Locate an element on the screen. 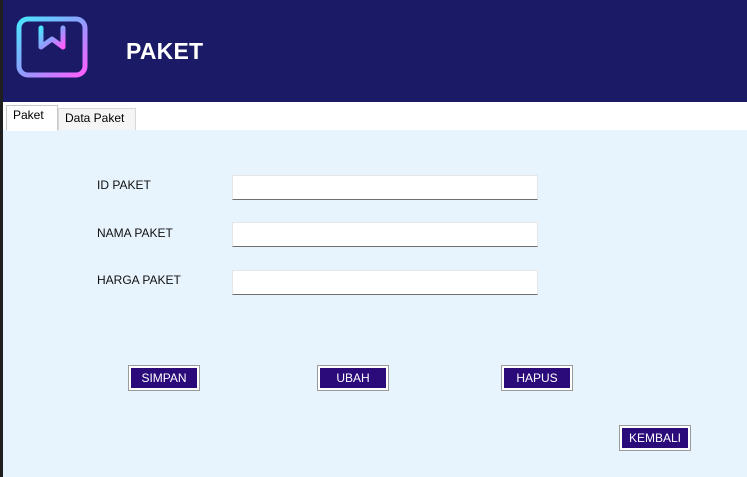  window-left-border is located at coordinates (1, 238).